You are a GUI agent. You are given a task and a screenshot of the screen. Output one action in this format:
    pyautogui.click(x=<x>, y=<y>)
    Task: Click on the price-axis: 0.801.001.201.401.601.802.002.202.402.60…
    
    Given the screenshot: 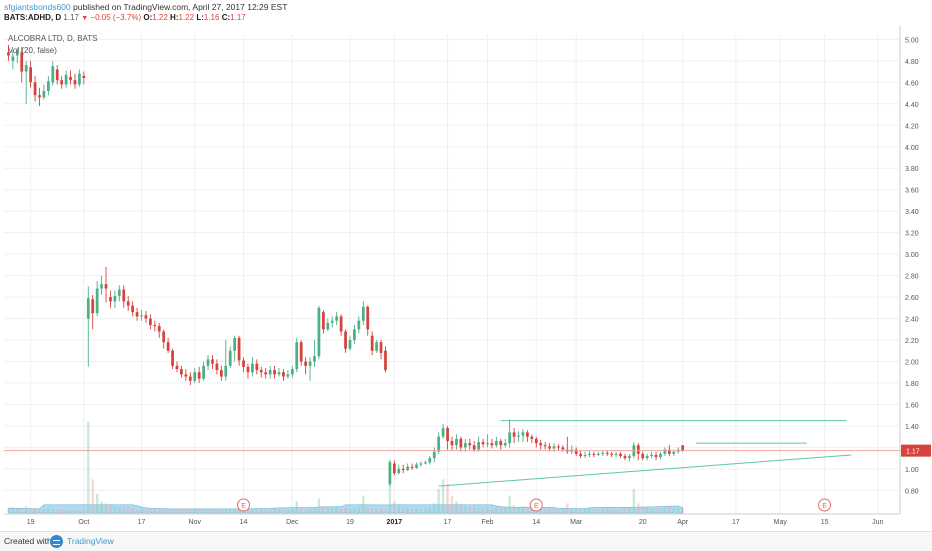 What is the action you would take?
    pyautogui.click(x=916, y=266)
    